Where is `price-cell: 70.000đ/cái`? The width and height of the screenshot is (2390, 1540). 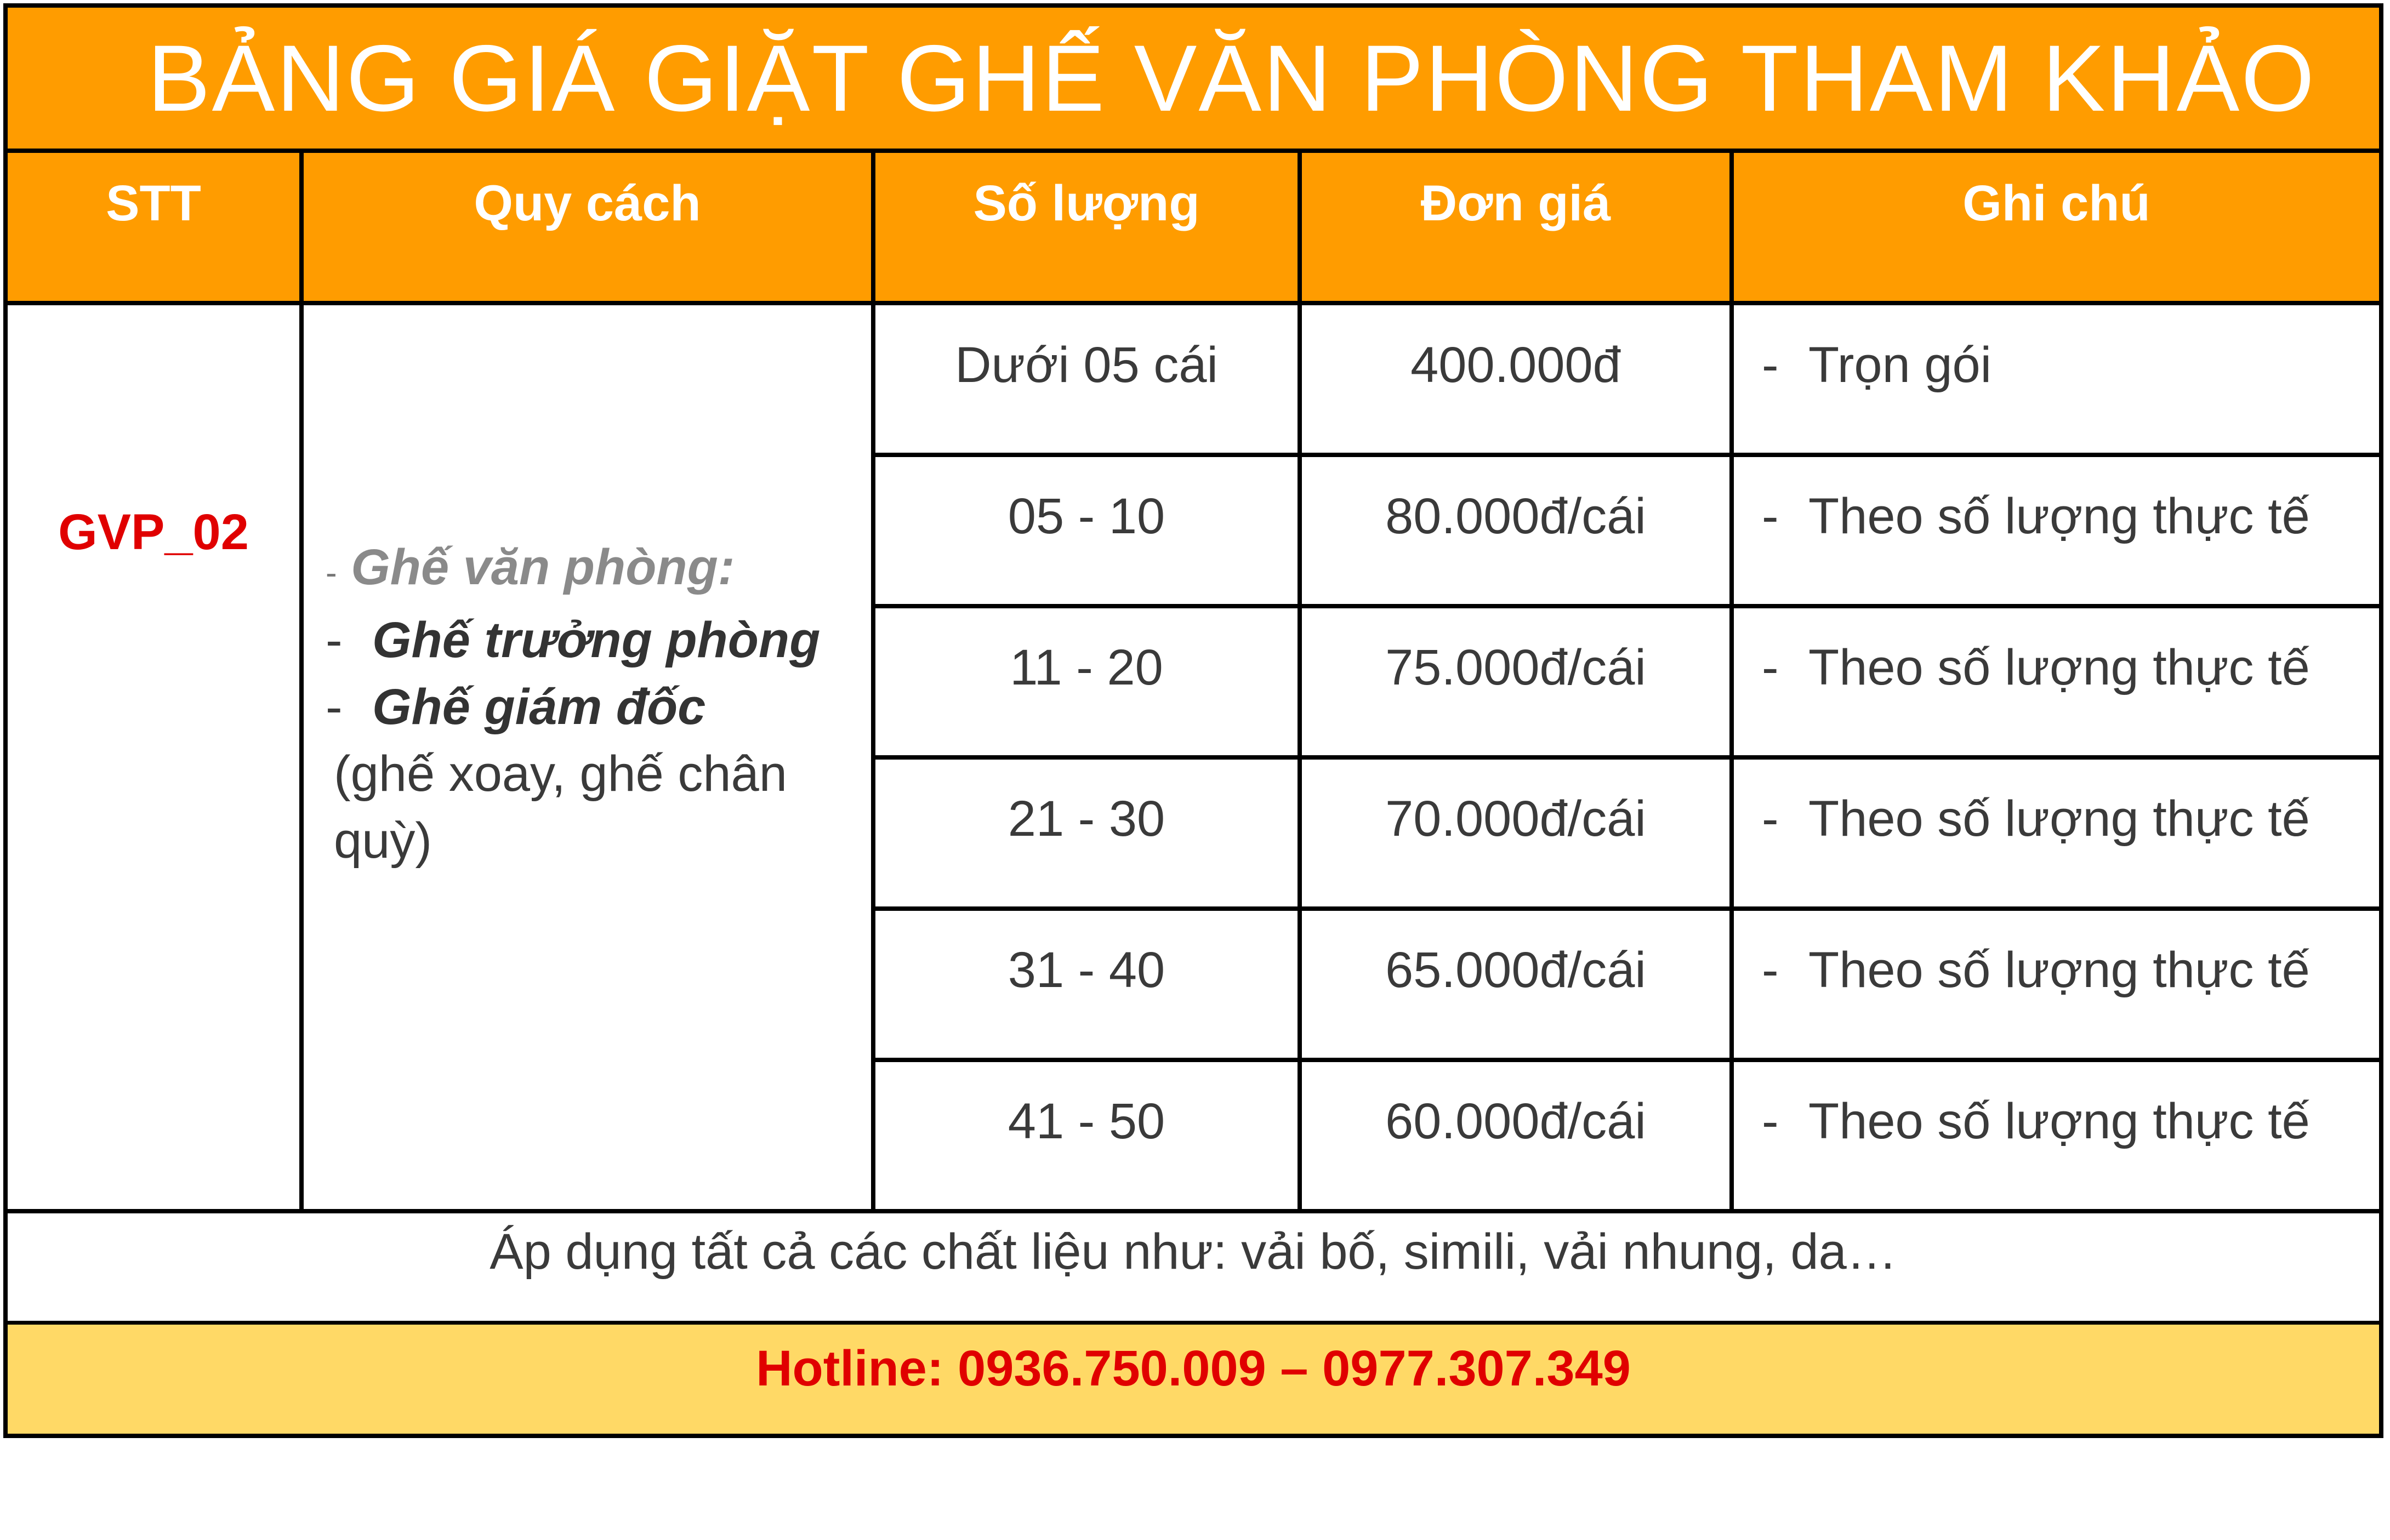
price-cell: 70.000đ/cái is located at coordinates (1515, 819).